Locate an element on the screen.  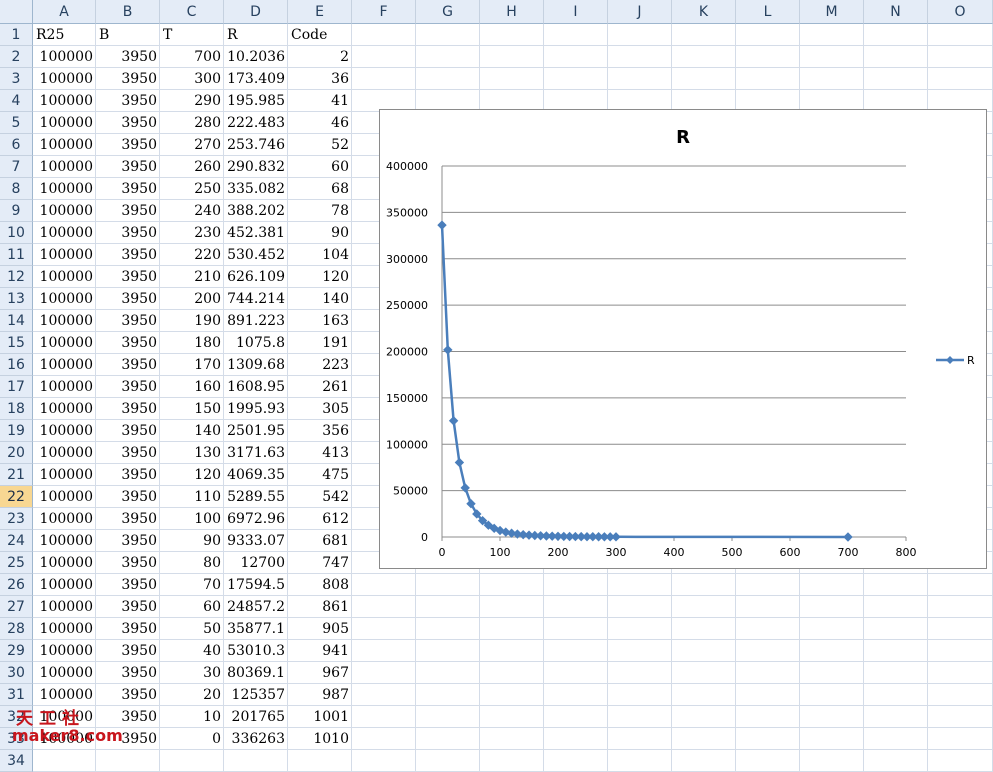
row-header: 17 is located at coordinates (16, 387).